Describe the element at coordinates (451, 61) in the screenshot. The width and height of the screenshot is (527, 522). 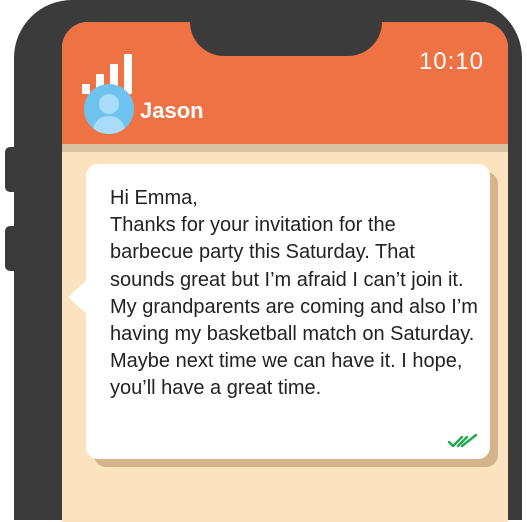
I see `status-time: 10:10` at that location.